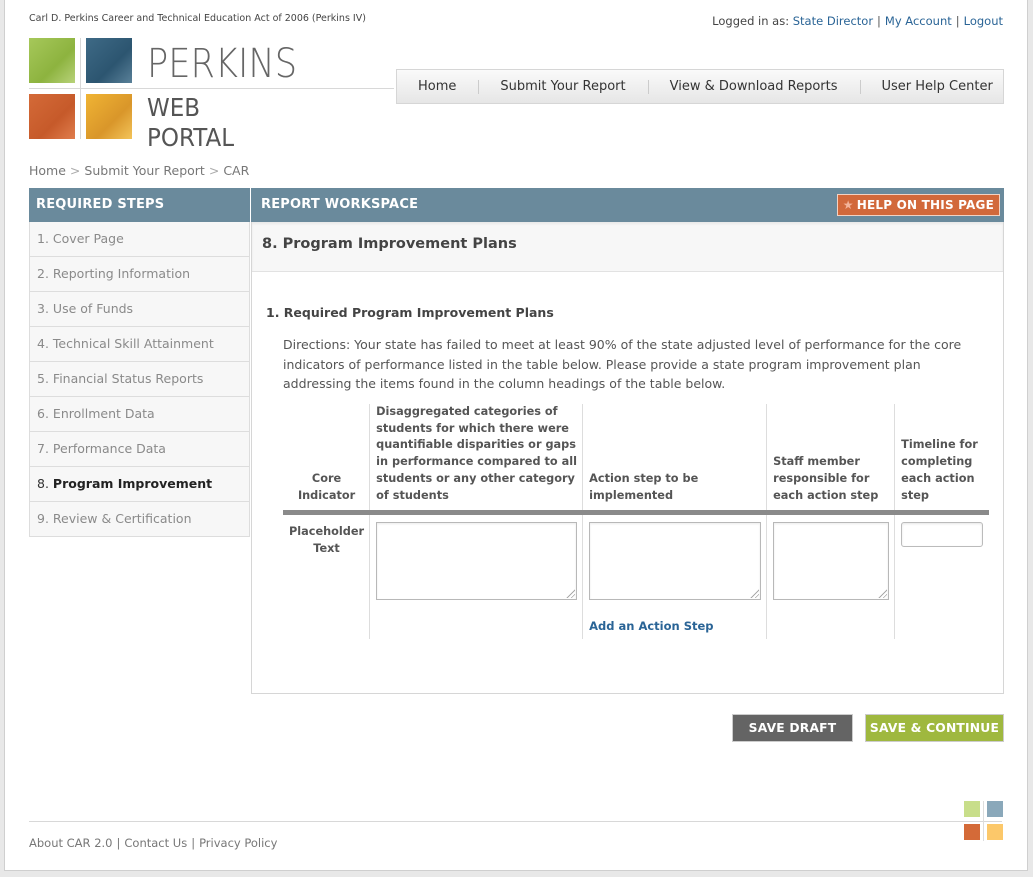  What do you see at coordinates (236, 170) in the screenshot?
I see `breadcrumb-current: CAR` at bounding box center [236, 170].